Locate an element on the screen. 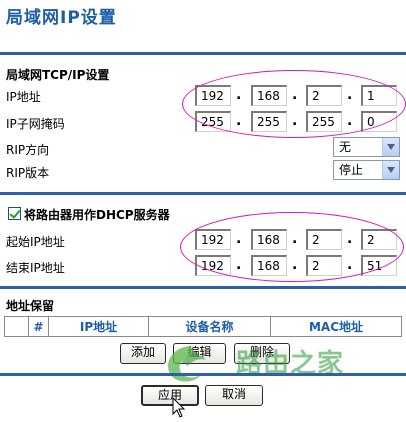 The height and width of the screenshot is (422, 406). rip-version-value: 停止 is located at coordinates (351, 170).